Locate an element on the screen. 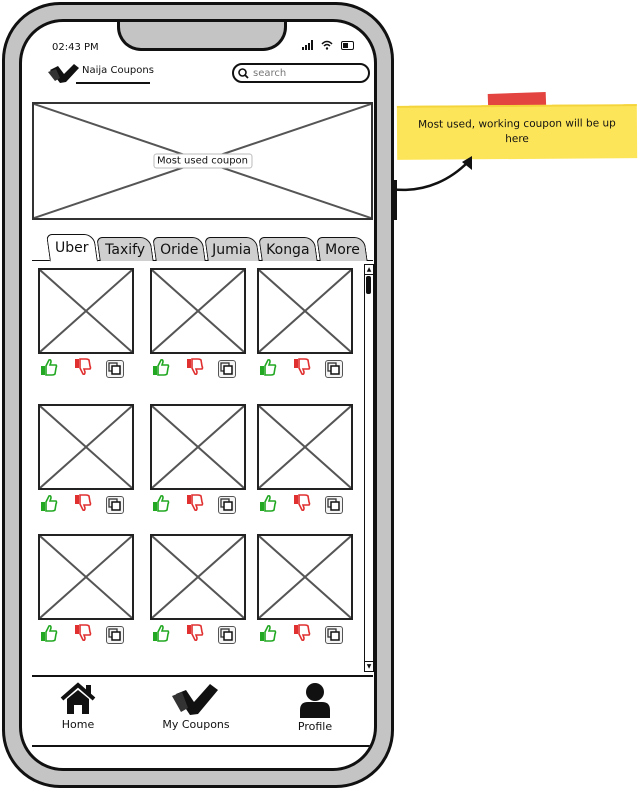 This screenshot has height=793, width=640. tab-jumia: Jumia is located at coordinates (232, 249).